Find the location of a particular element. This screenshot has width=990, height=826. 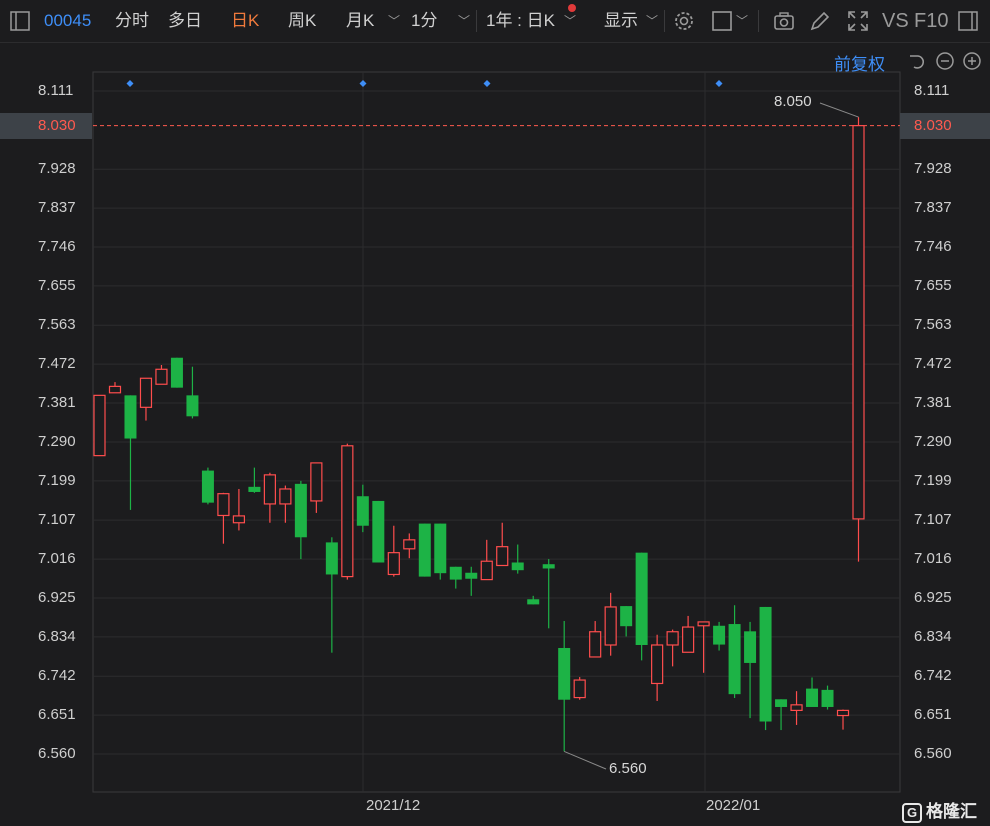

current-price-label-left: 8.030 is located at coordinates (46, 126).